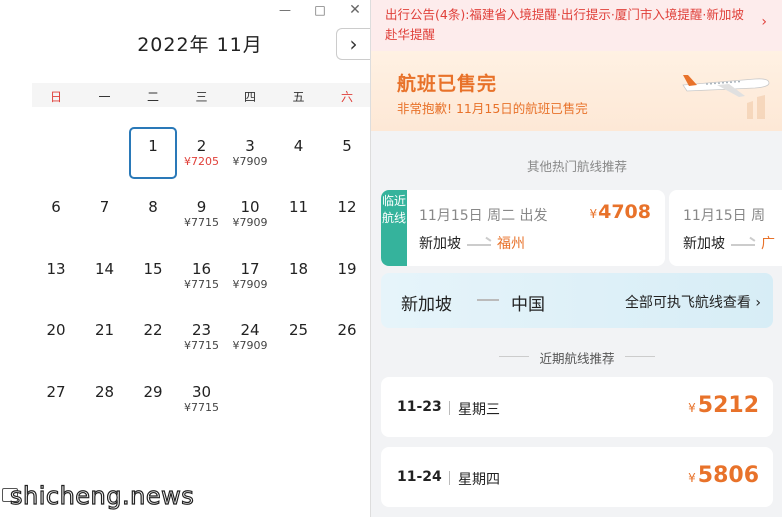 Image resolution: width=782 pixels, height=517 pixels. I want to click on day-price: ¥7205, so click(201, 161).